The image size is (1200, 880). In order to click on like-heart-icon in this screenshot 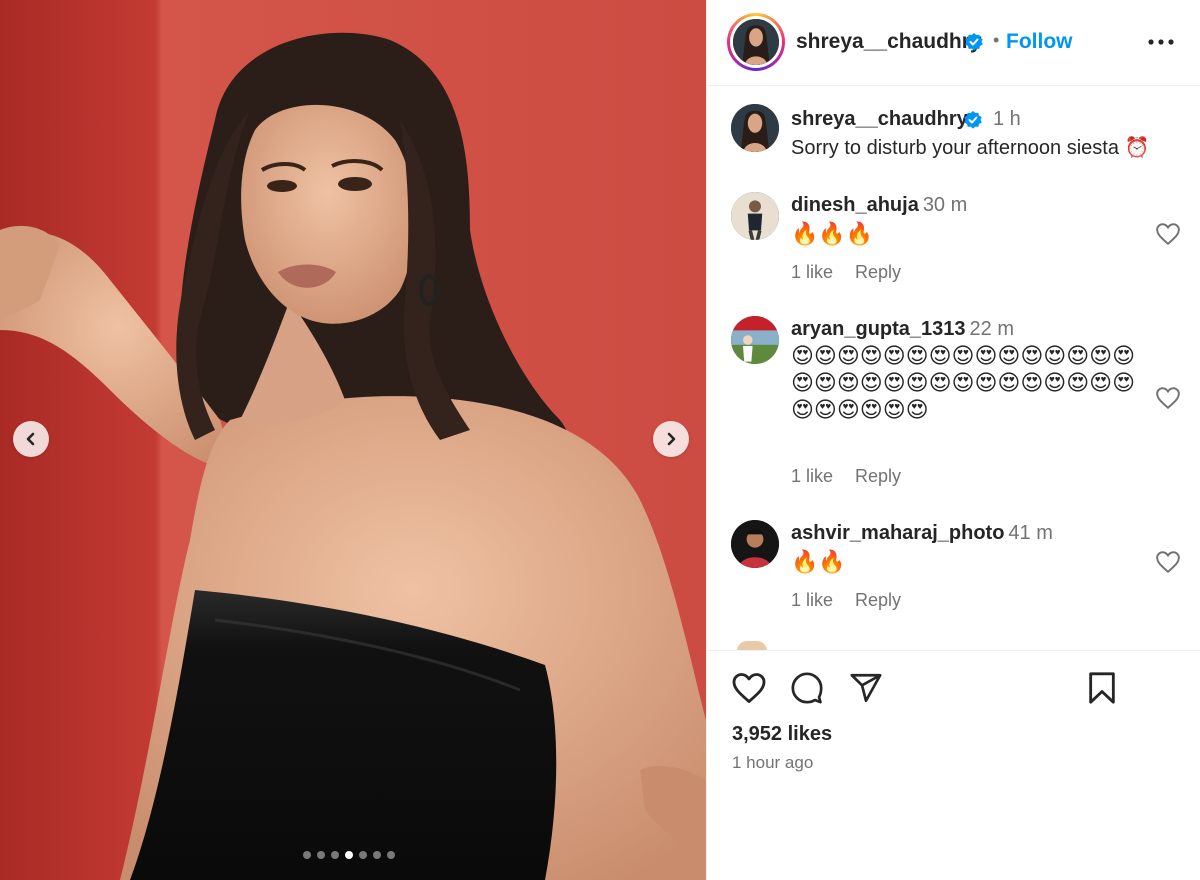, I will do `click(749, 688)`.